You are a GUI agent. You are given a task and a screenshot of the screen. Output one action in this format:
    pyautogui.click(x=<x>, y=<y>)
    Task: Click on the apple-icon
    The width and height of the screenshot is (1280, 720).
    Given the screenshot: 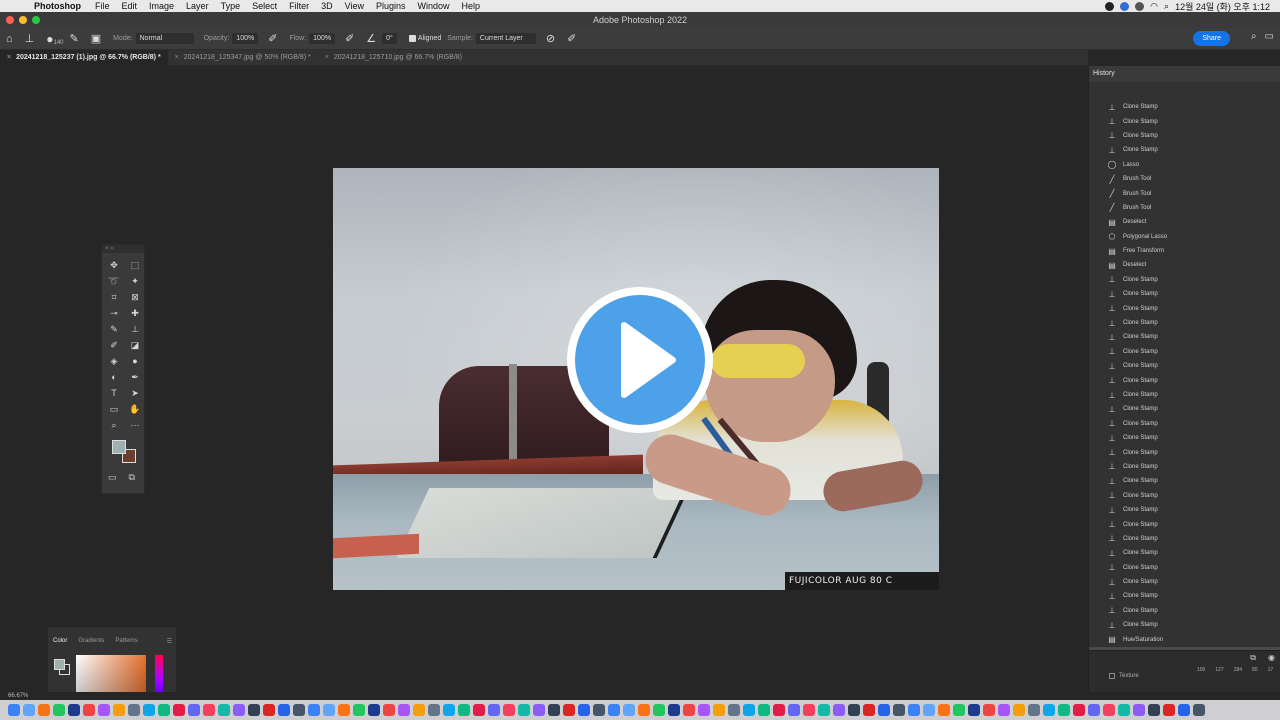 What is the action you would take?
    pyautogui.click(x=18, y=6)
    